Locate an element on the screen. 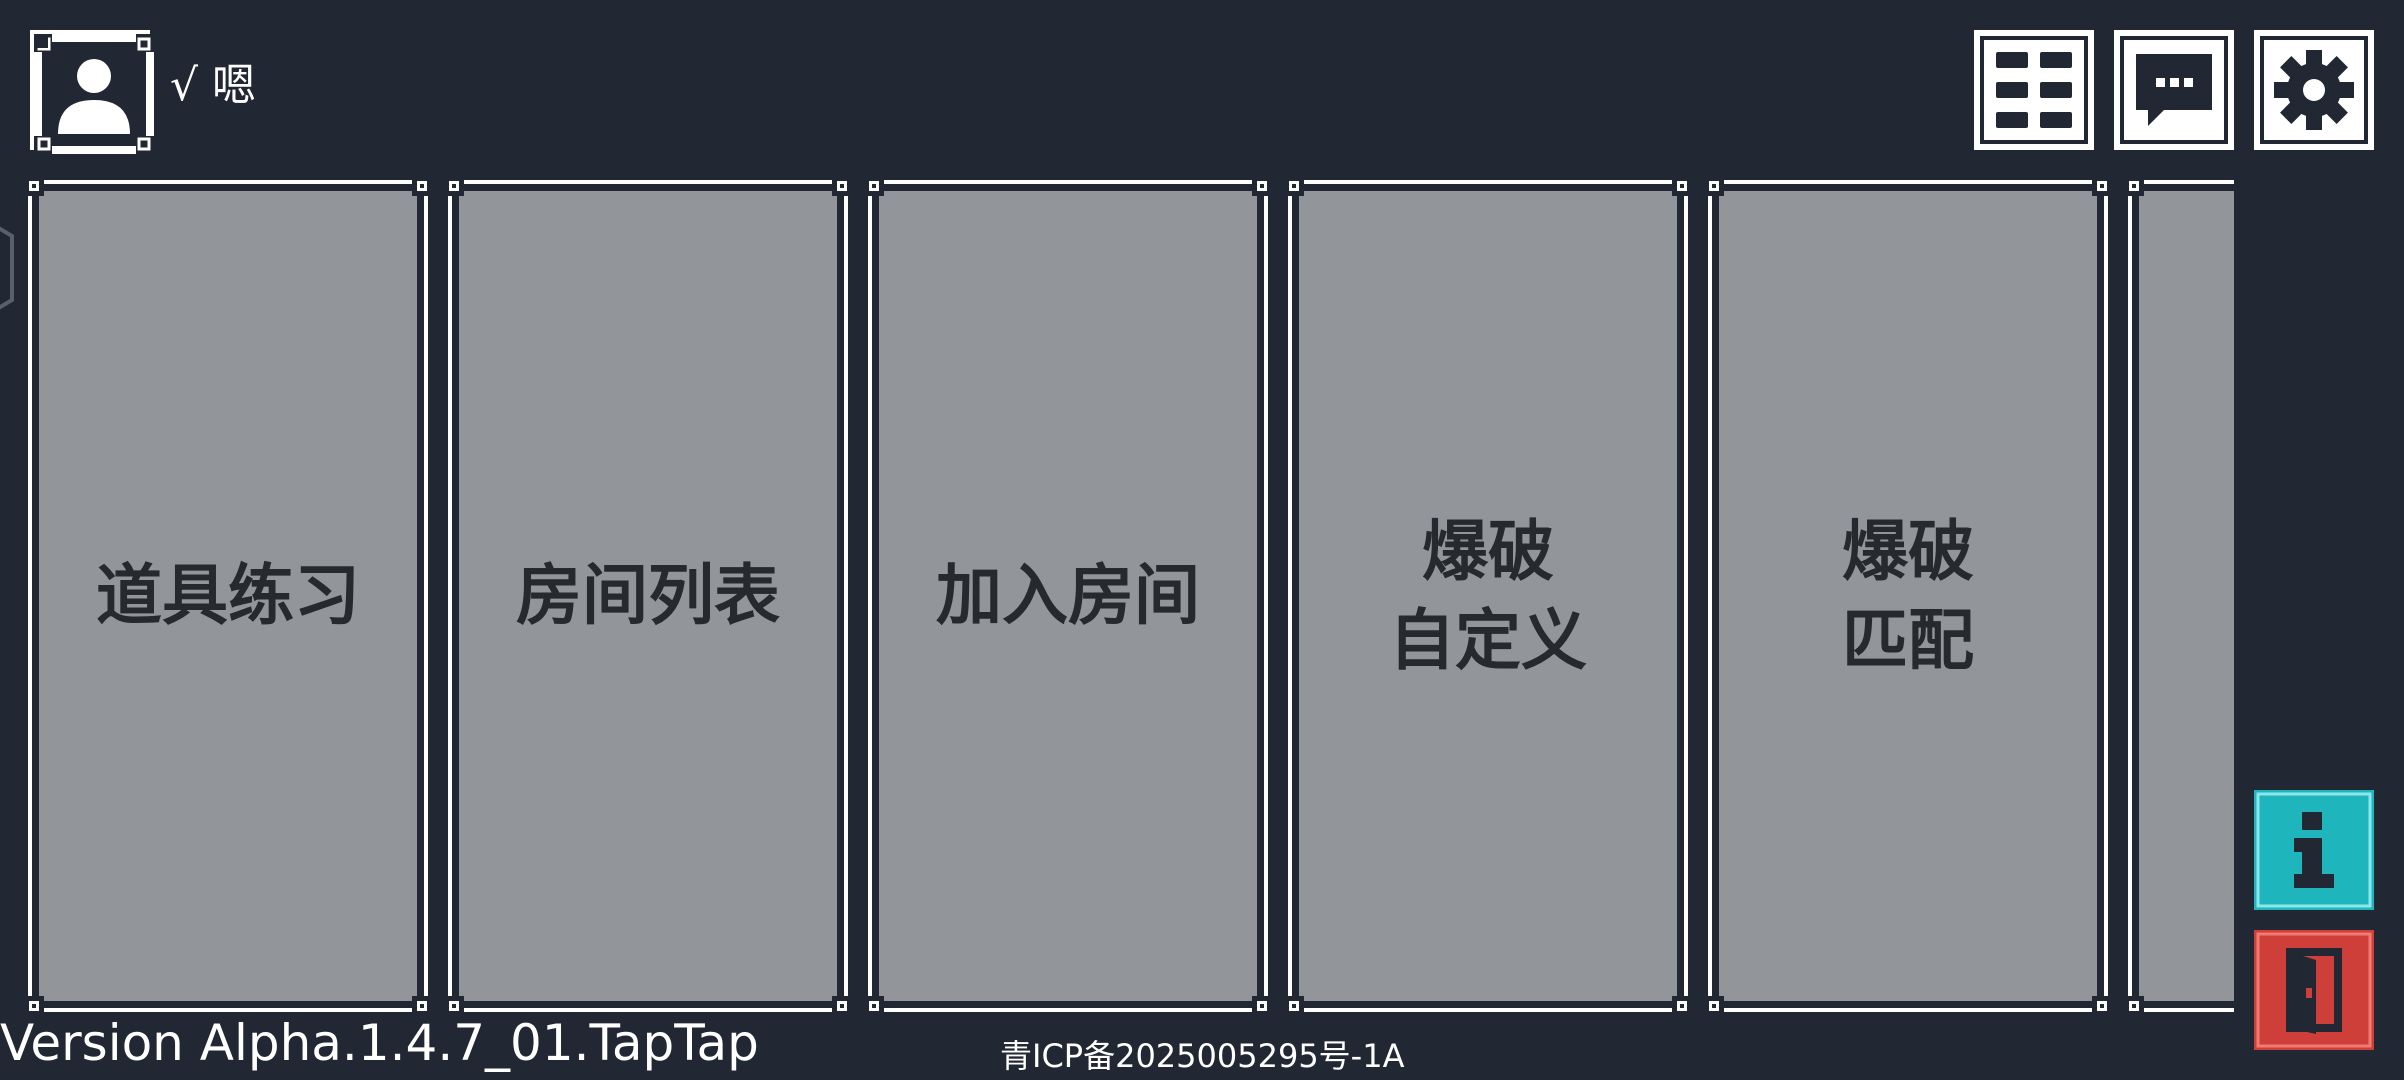 This screenshot has height=1080, width=2404. card-label-line: 房间列表 is located at coordinates (648, 596).